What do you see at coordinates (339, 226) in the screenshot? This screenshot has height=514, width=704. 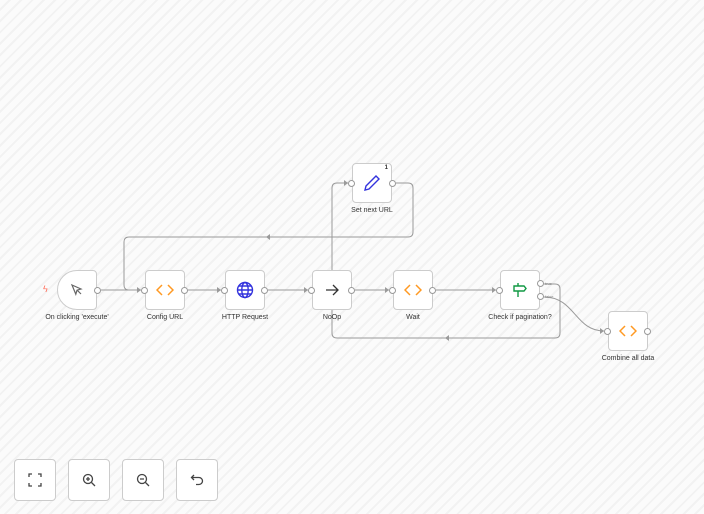 I see `edge-noop-setnext` at bounding box center [339, 226].